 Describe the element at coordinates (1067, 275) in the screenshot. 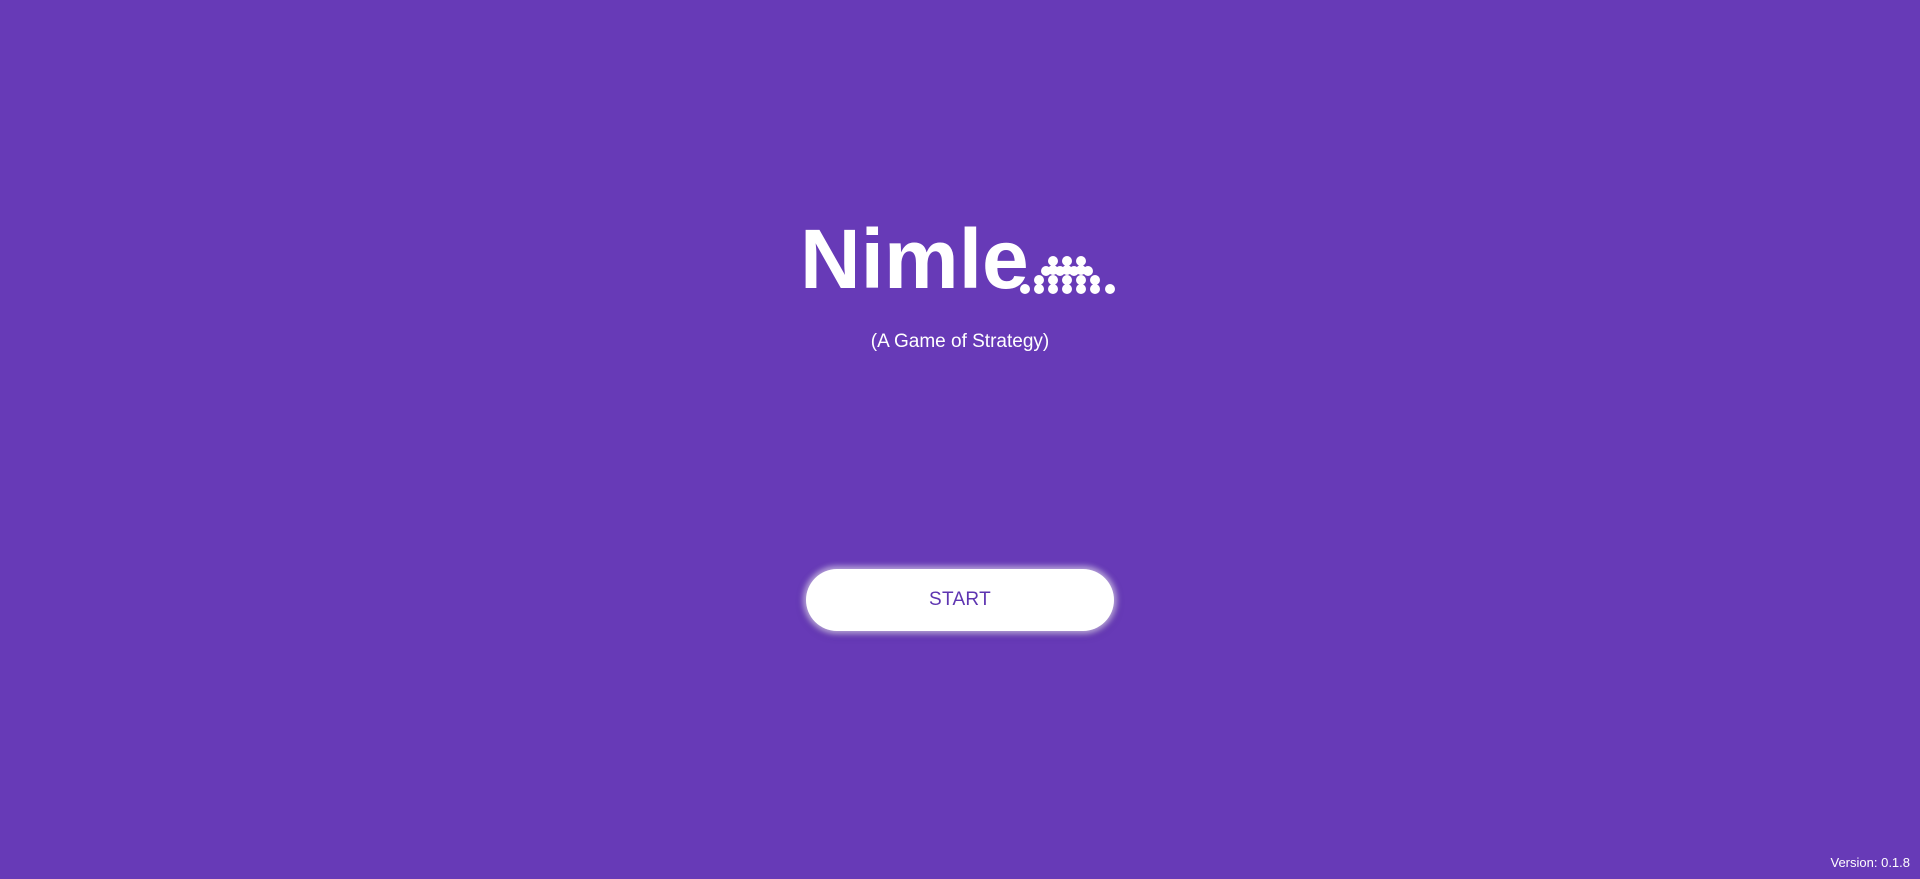

I see `nim-dots-icon` at that location.